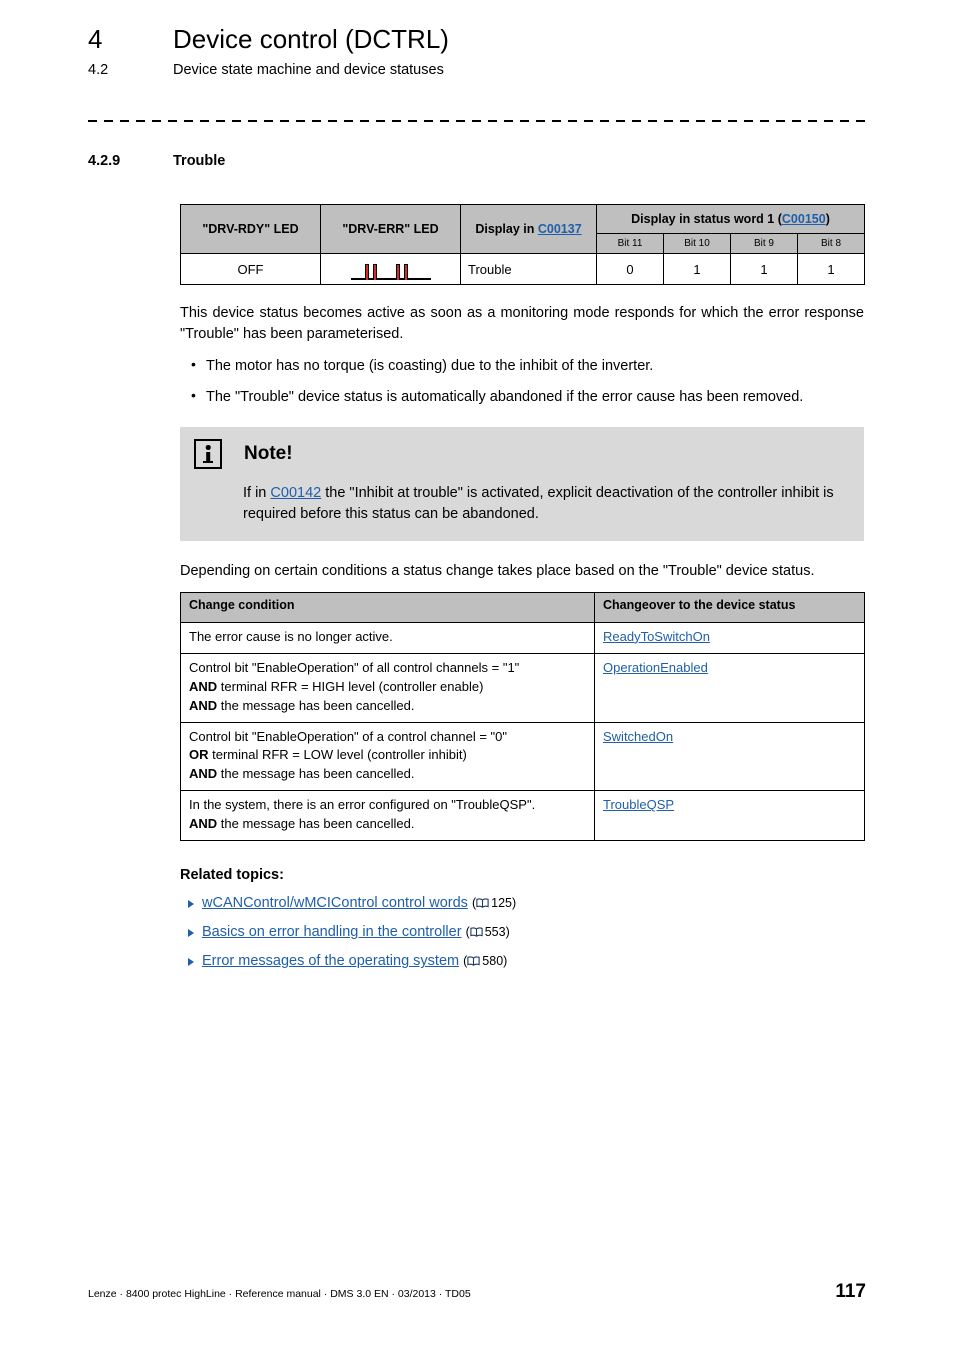  I want to click on header-section-number: 4.2, so click(98, 70).